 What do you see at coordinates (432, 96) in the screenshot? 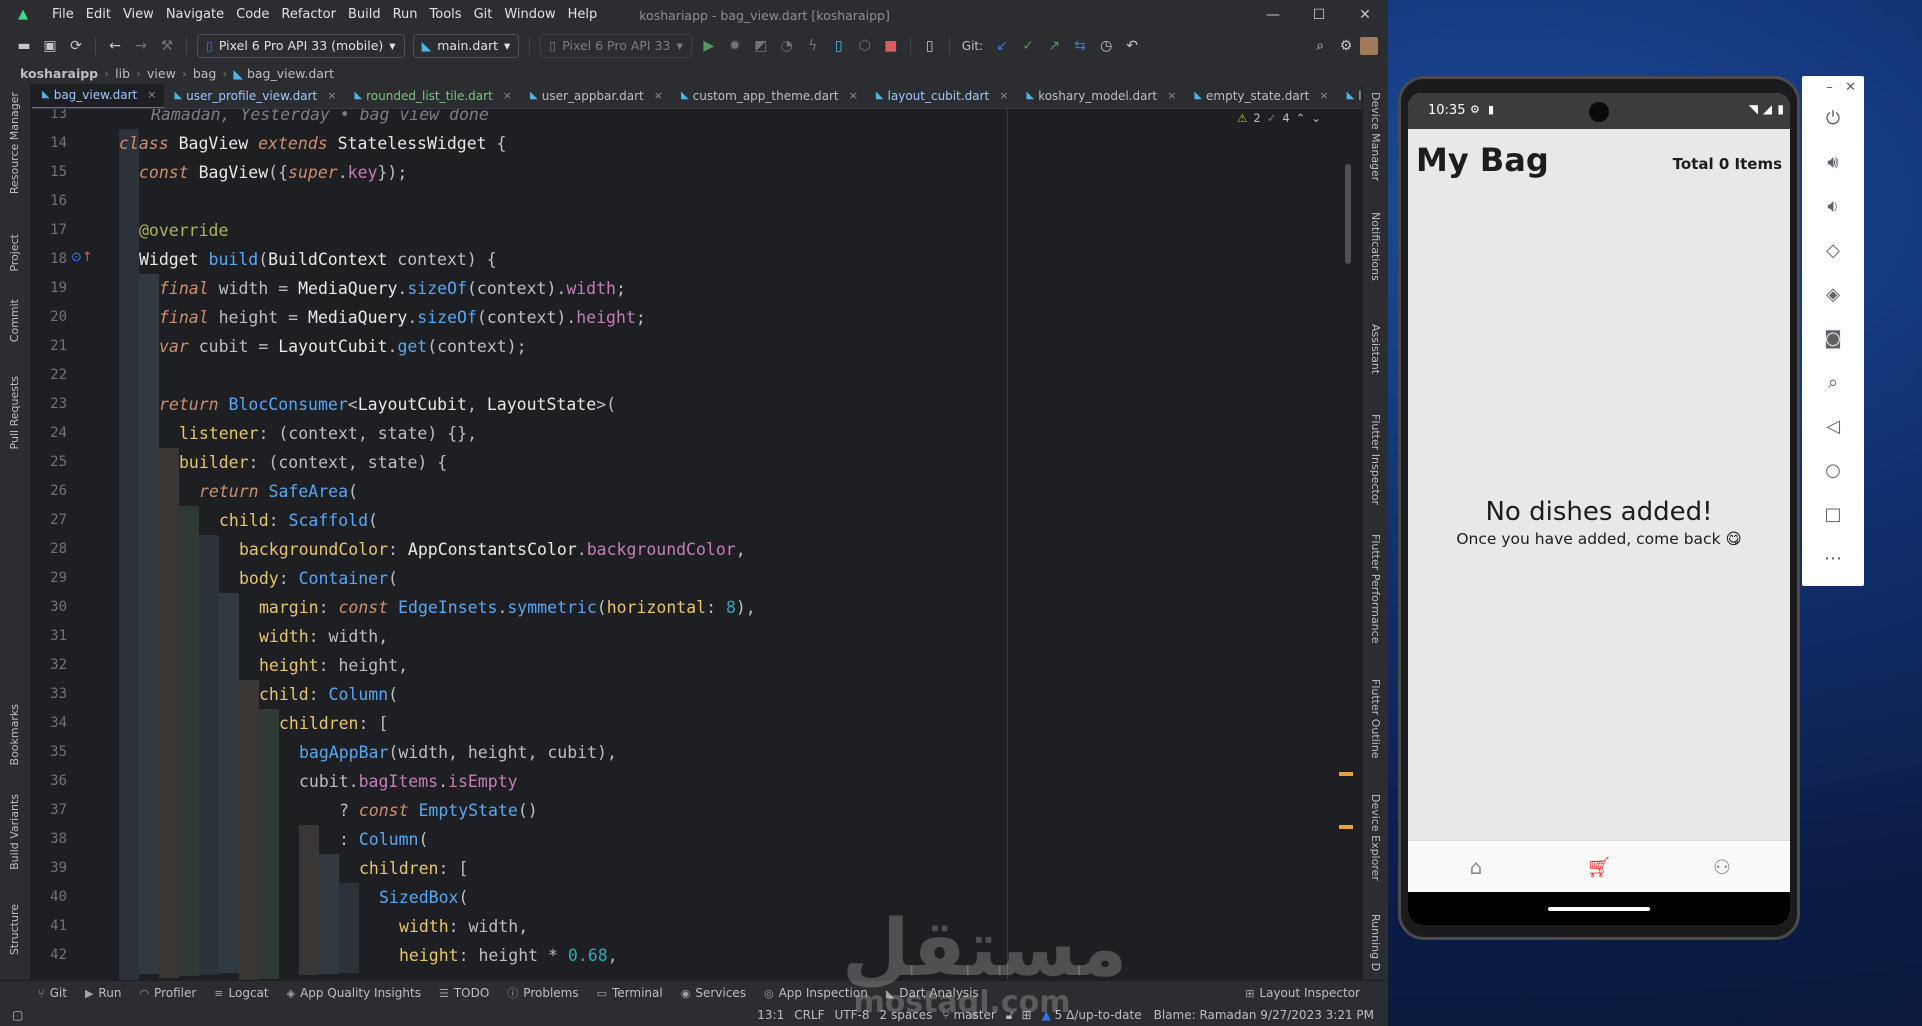
I see `tab-rounded-list-tile: ◣ rounded_list_tile.dart ×` at bounding box center [432, 96].